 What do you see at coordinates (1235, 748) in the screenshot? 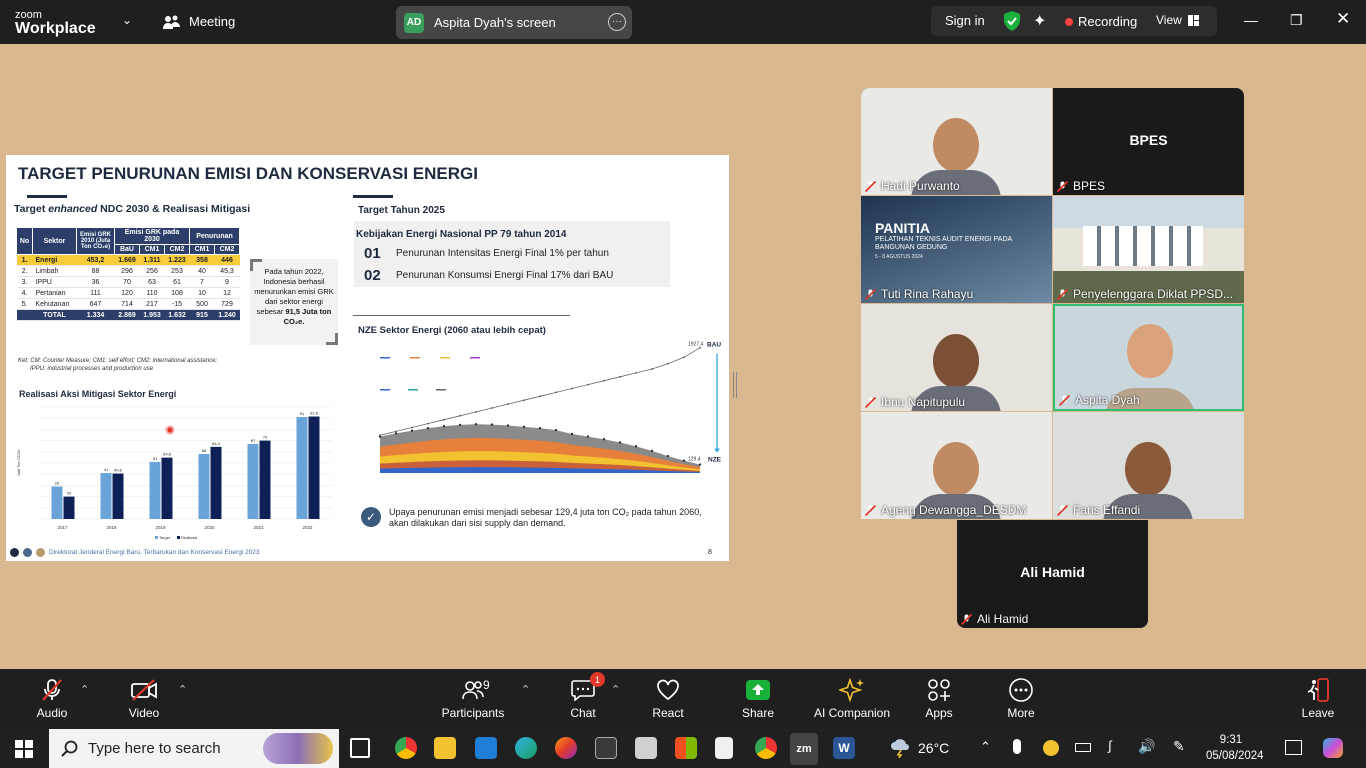
I see `taskbar-clock: 9:31 05/08/2024` at bounding box center [1235, 748].